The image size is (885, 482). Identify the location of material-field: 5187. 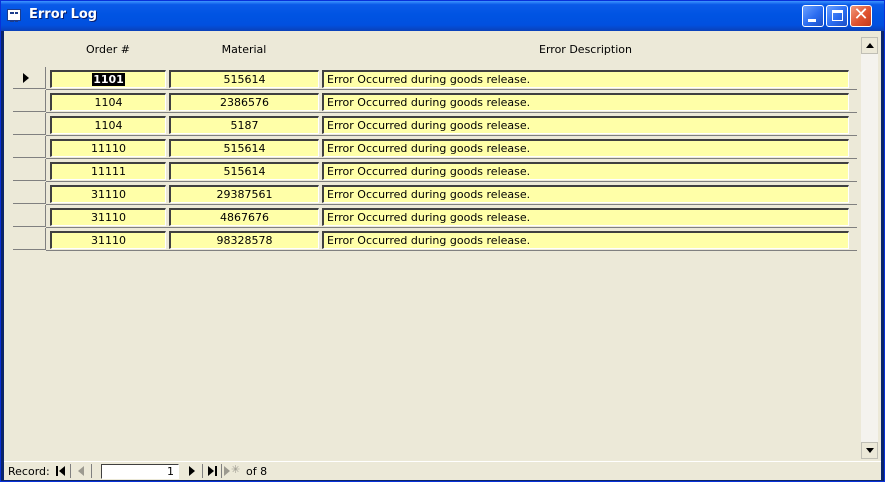
(244, 125).